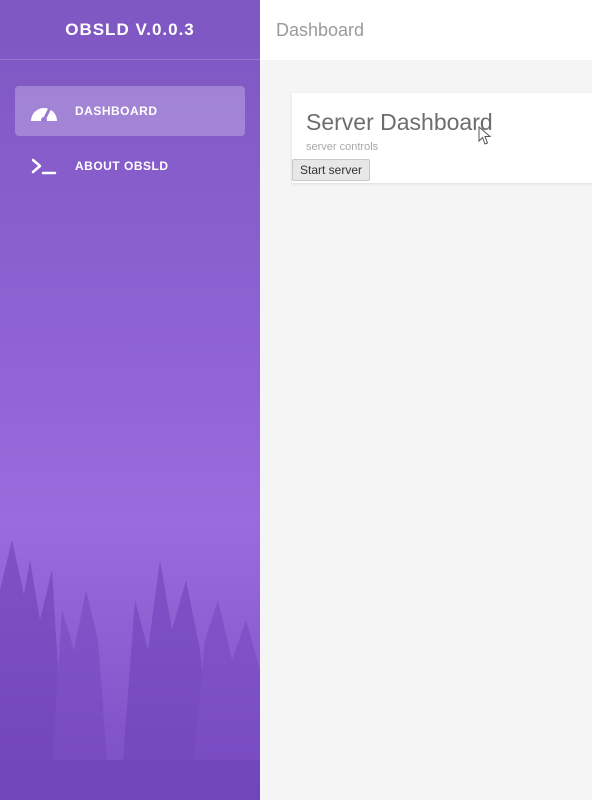  What do you see at coordinates (485, 135) in the screenshot?
I see `mouse-pointer-icon` at bounding box center [485, 135].